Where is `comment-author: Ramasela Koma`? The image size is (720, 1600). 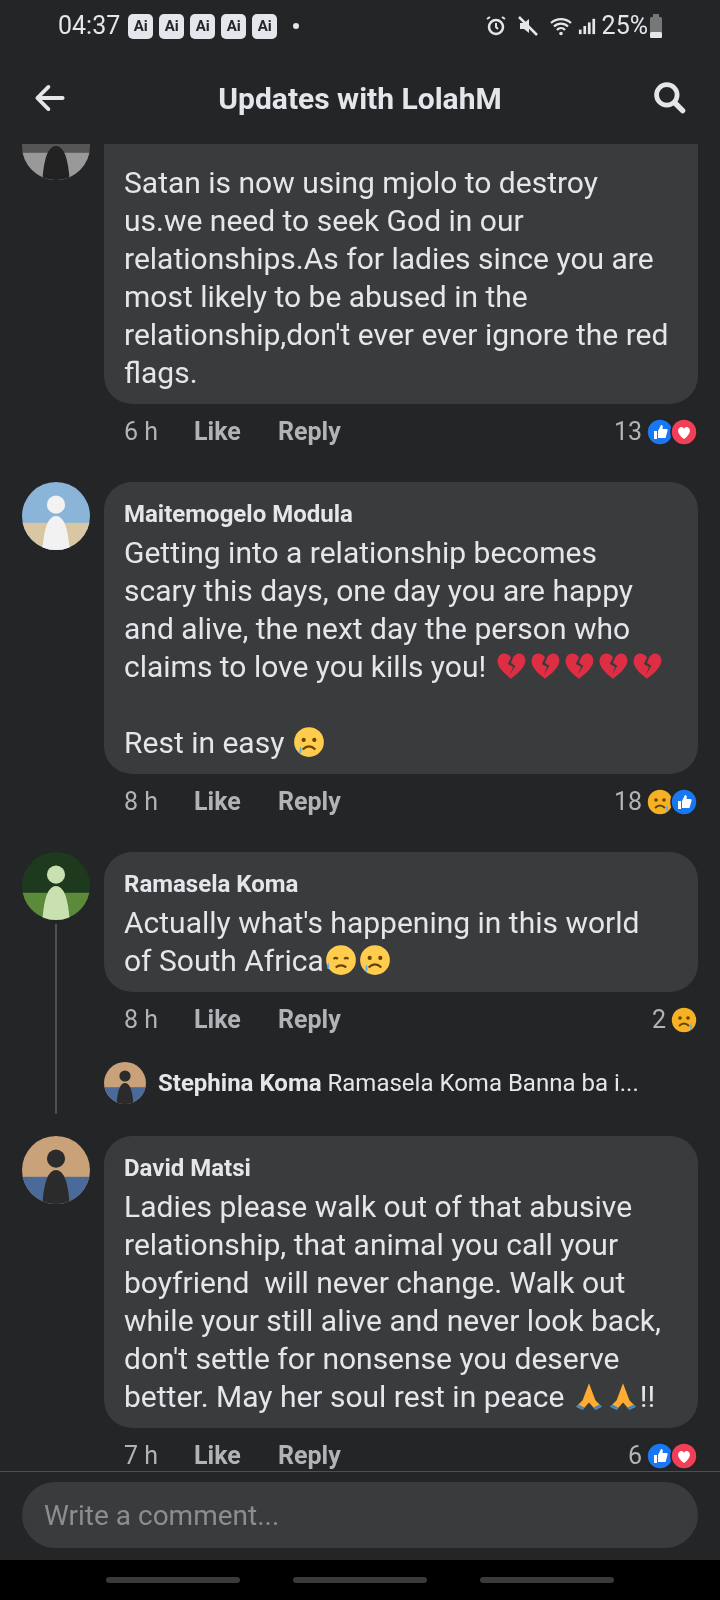 comment-author: Ramasela Koma is located at coordinates (399, 884).